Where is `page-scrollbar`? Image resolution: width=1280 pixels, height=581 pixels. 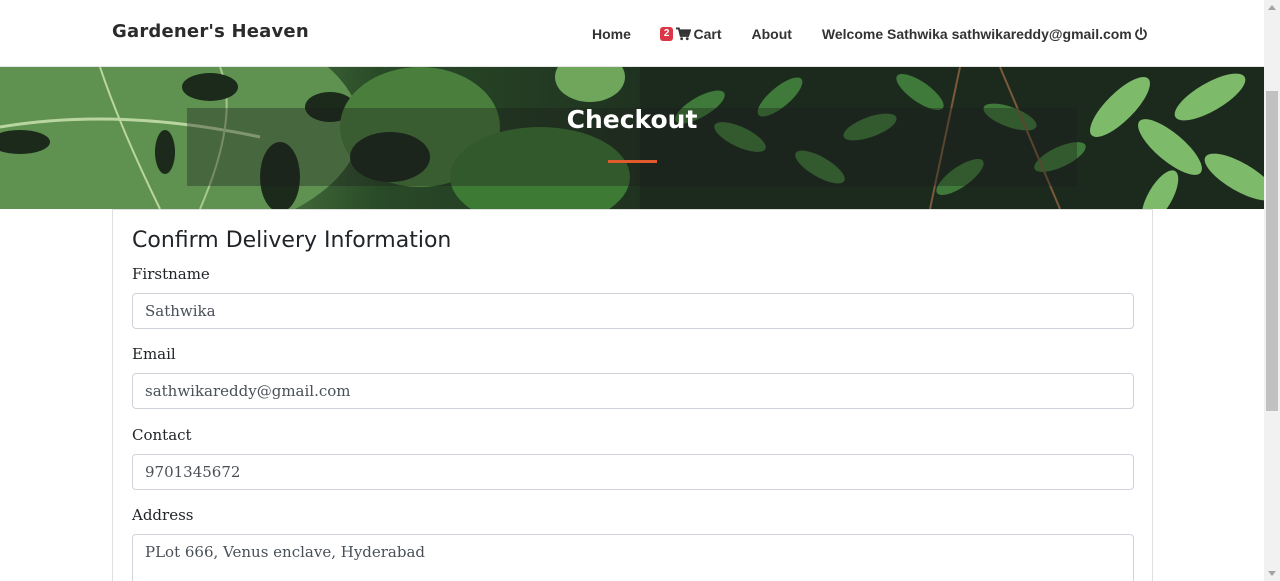
page-scrollbar is located at coordinates (1272, 290).